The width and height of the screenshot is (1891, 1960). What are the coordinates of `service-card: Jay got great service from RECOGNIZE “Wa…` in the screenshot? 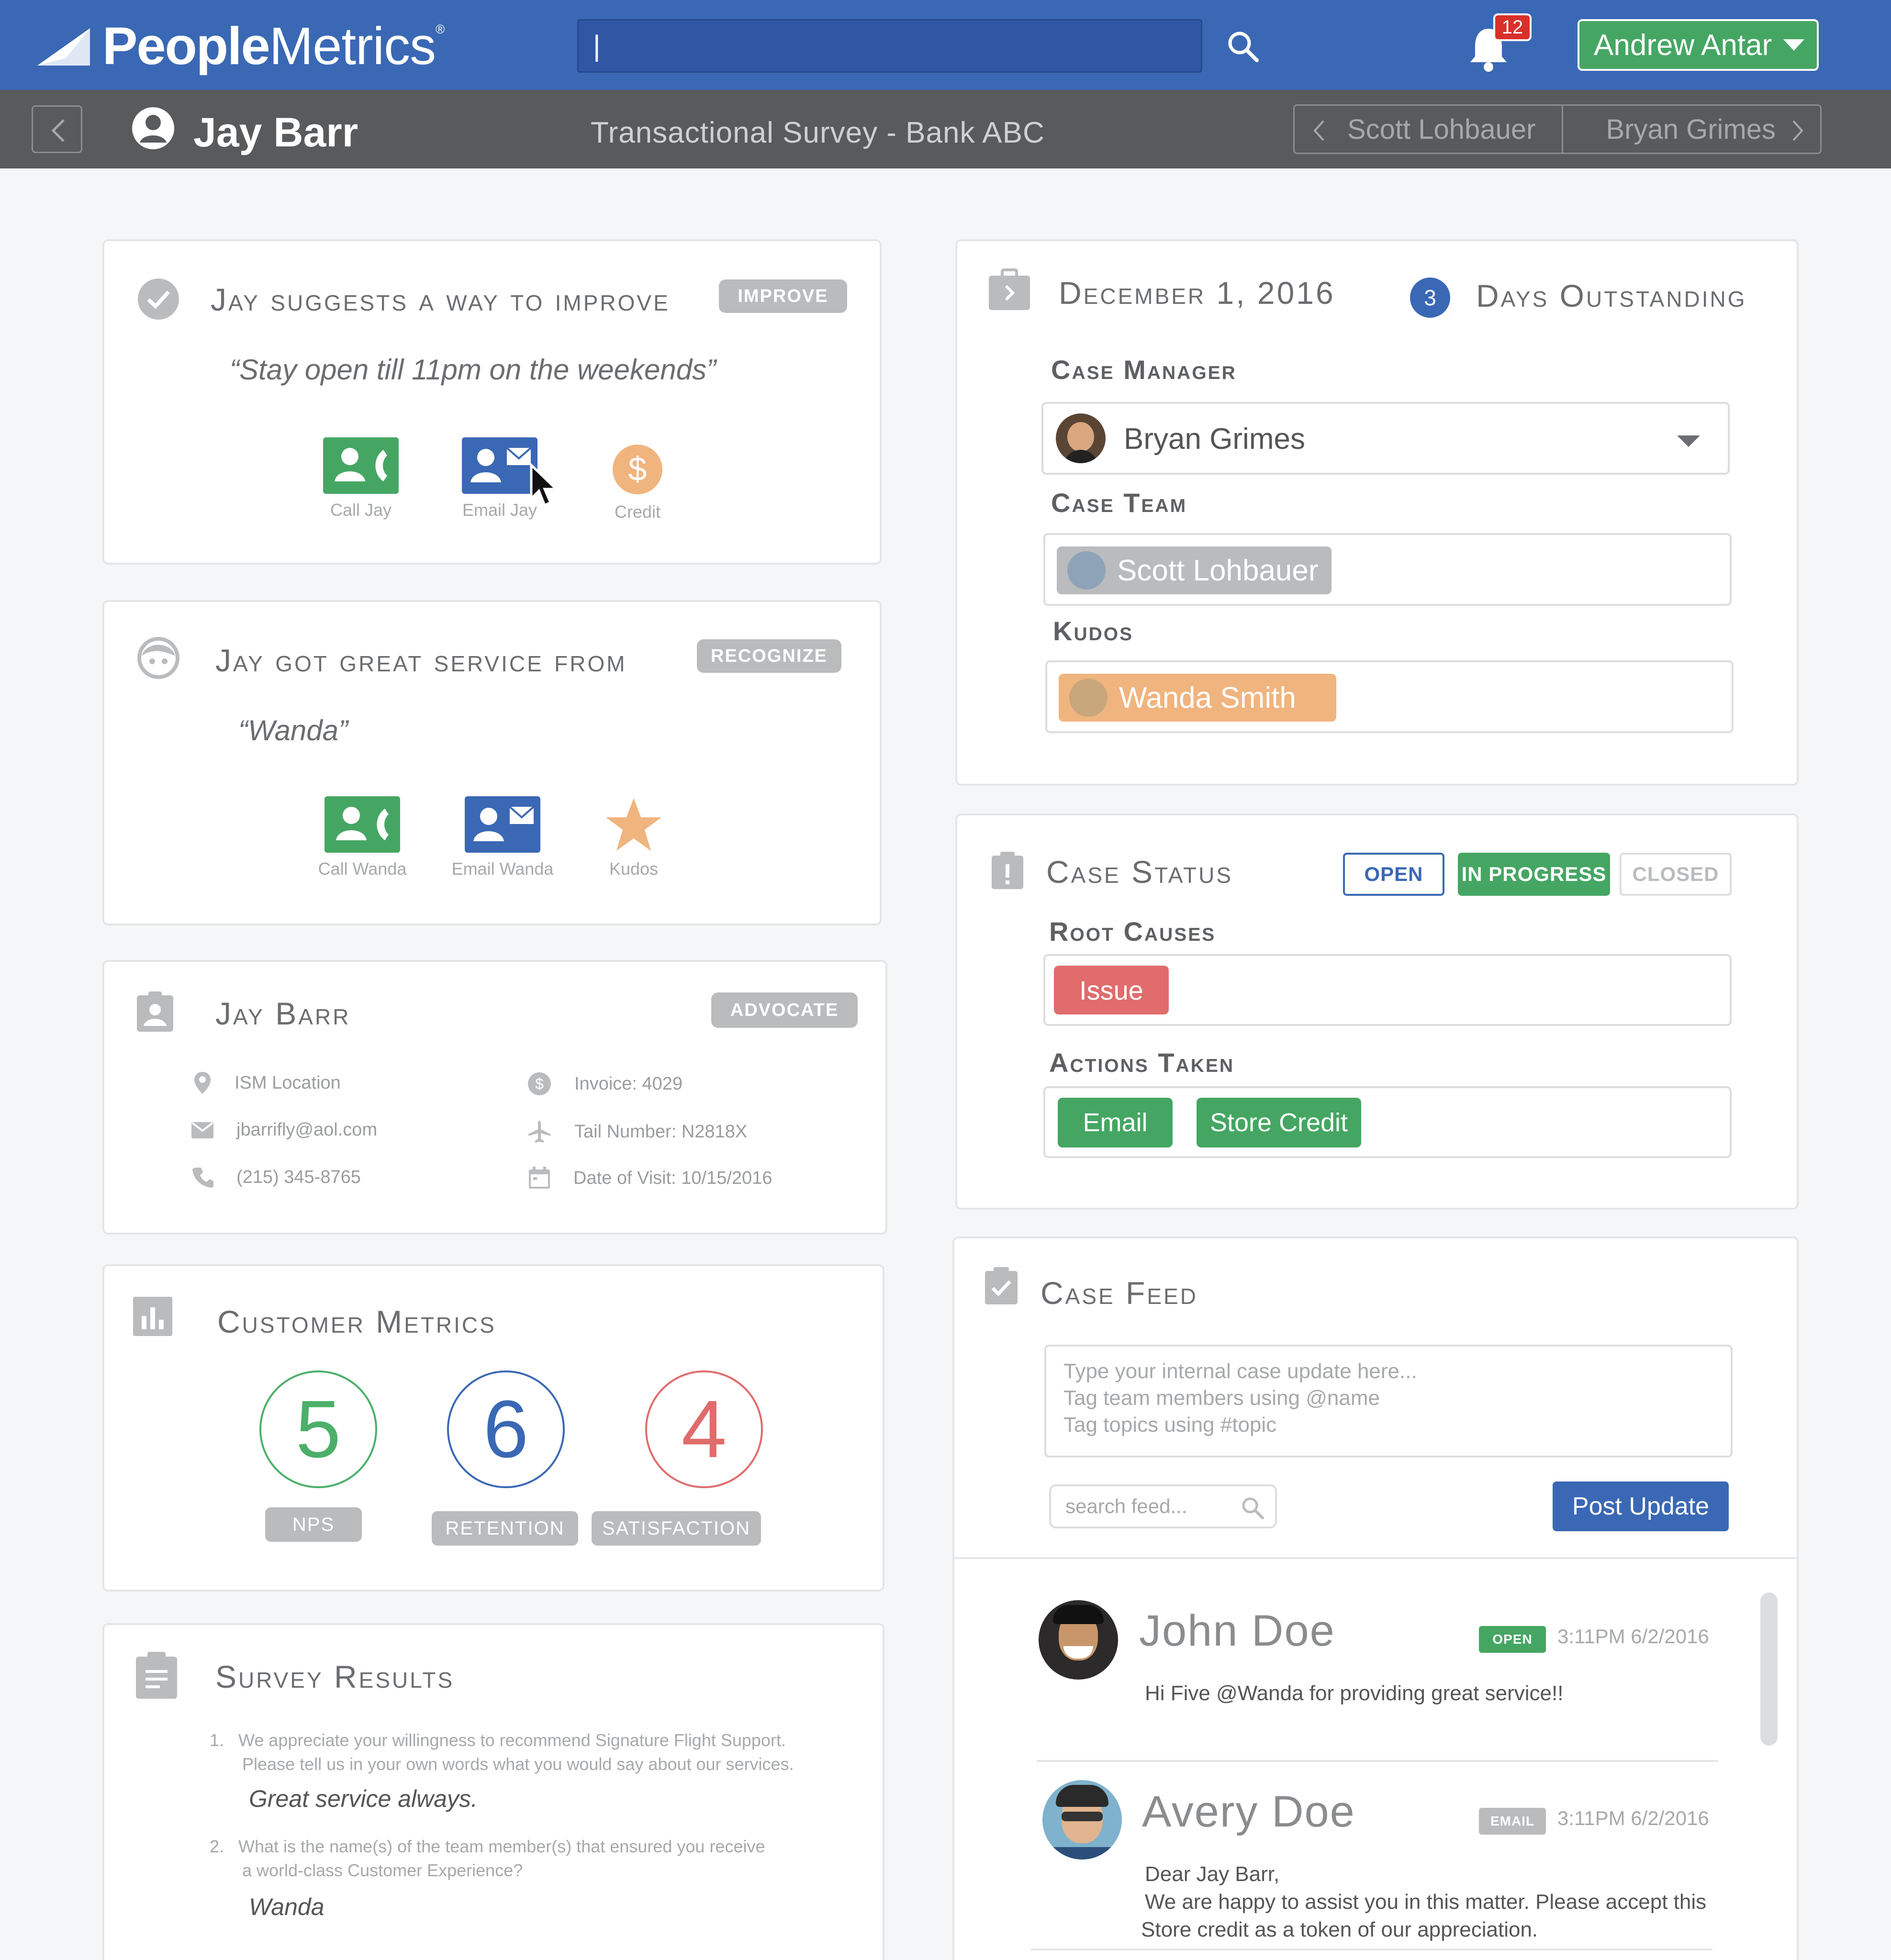 It's located at (492, 763).